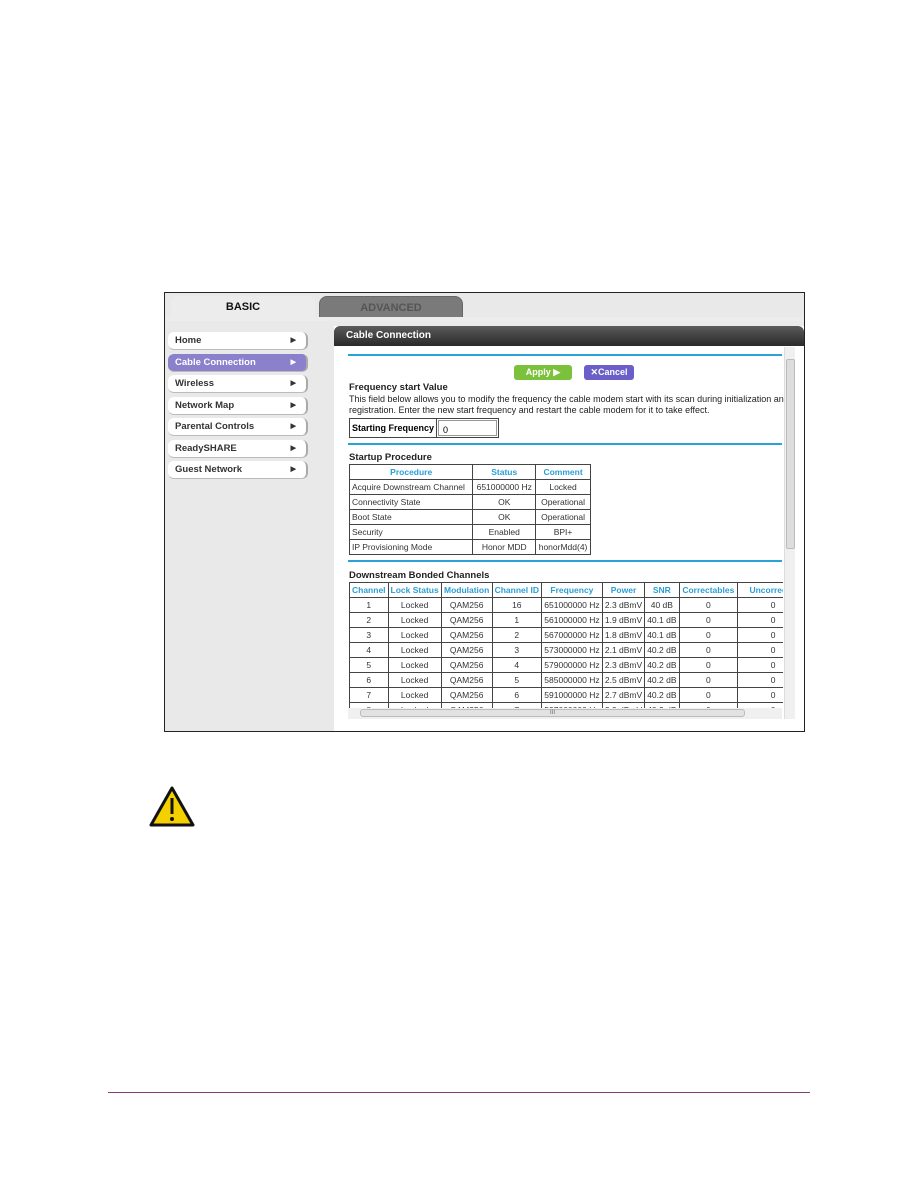 This screenshot has height=1188, width=918. Describe the element at coordinates (411, 502) in the screenshot. I see `table-cell: Connectivity State` at that location.